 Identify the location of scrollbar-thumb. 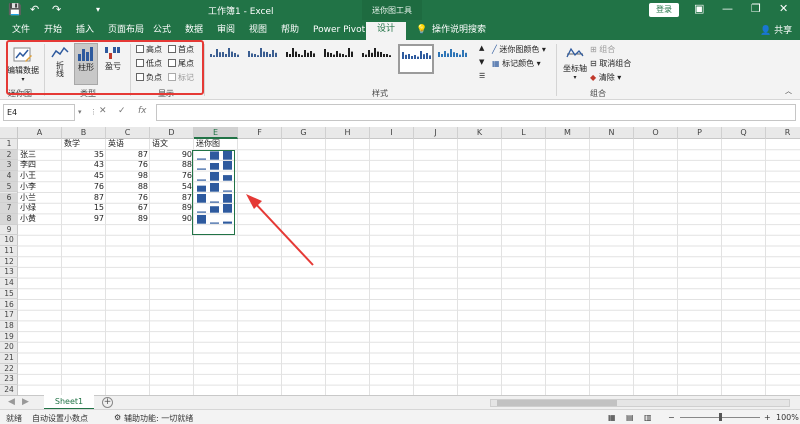
(557, 403).